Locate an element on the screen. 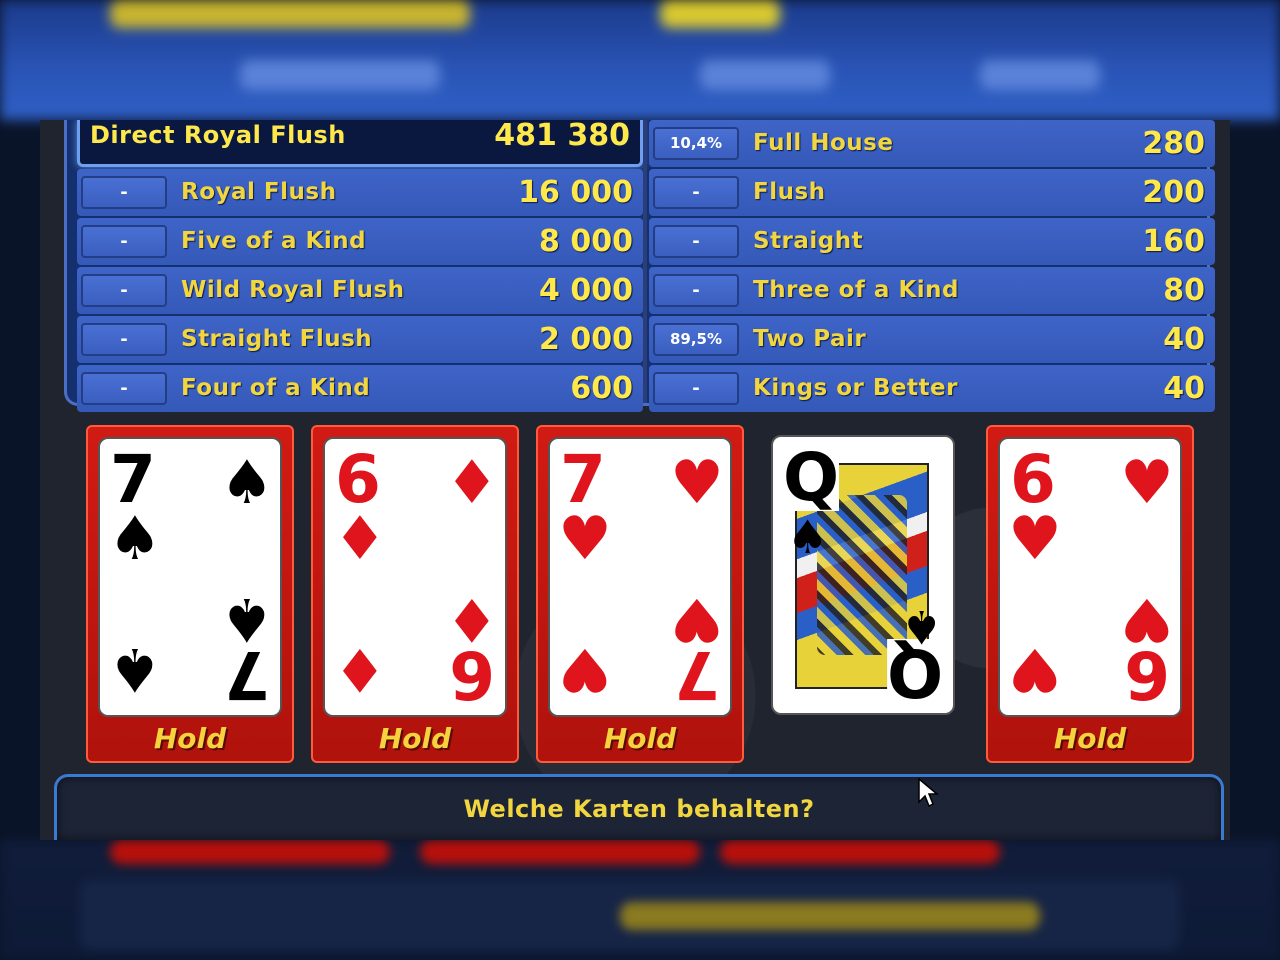  queen-pattern is located at coordinates (862, 575).